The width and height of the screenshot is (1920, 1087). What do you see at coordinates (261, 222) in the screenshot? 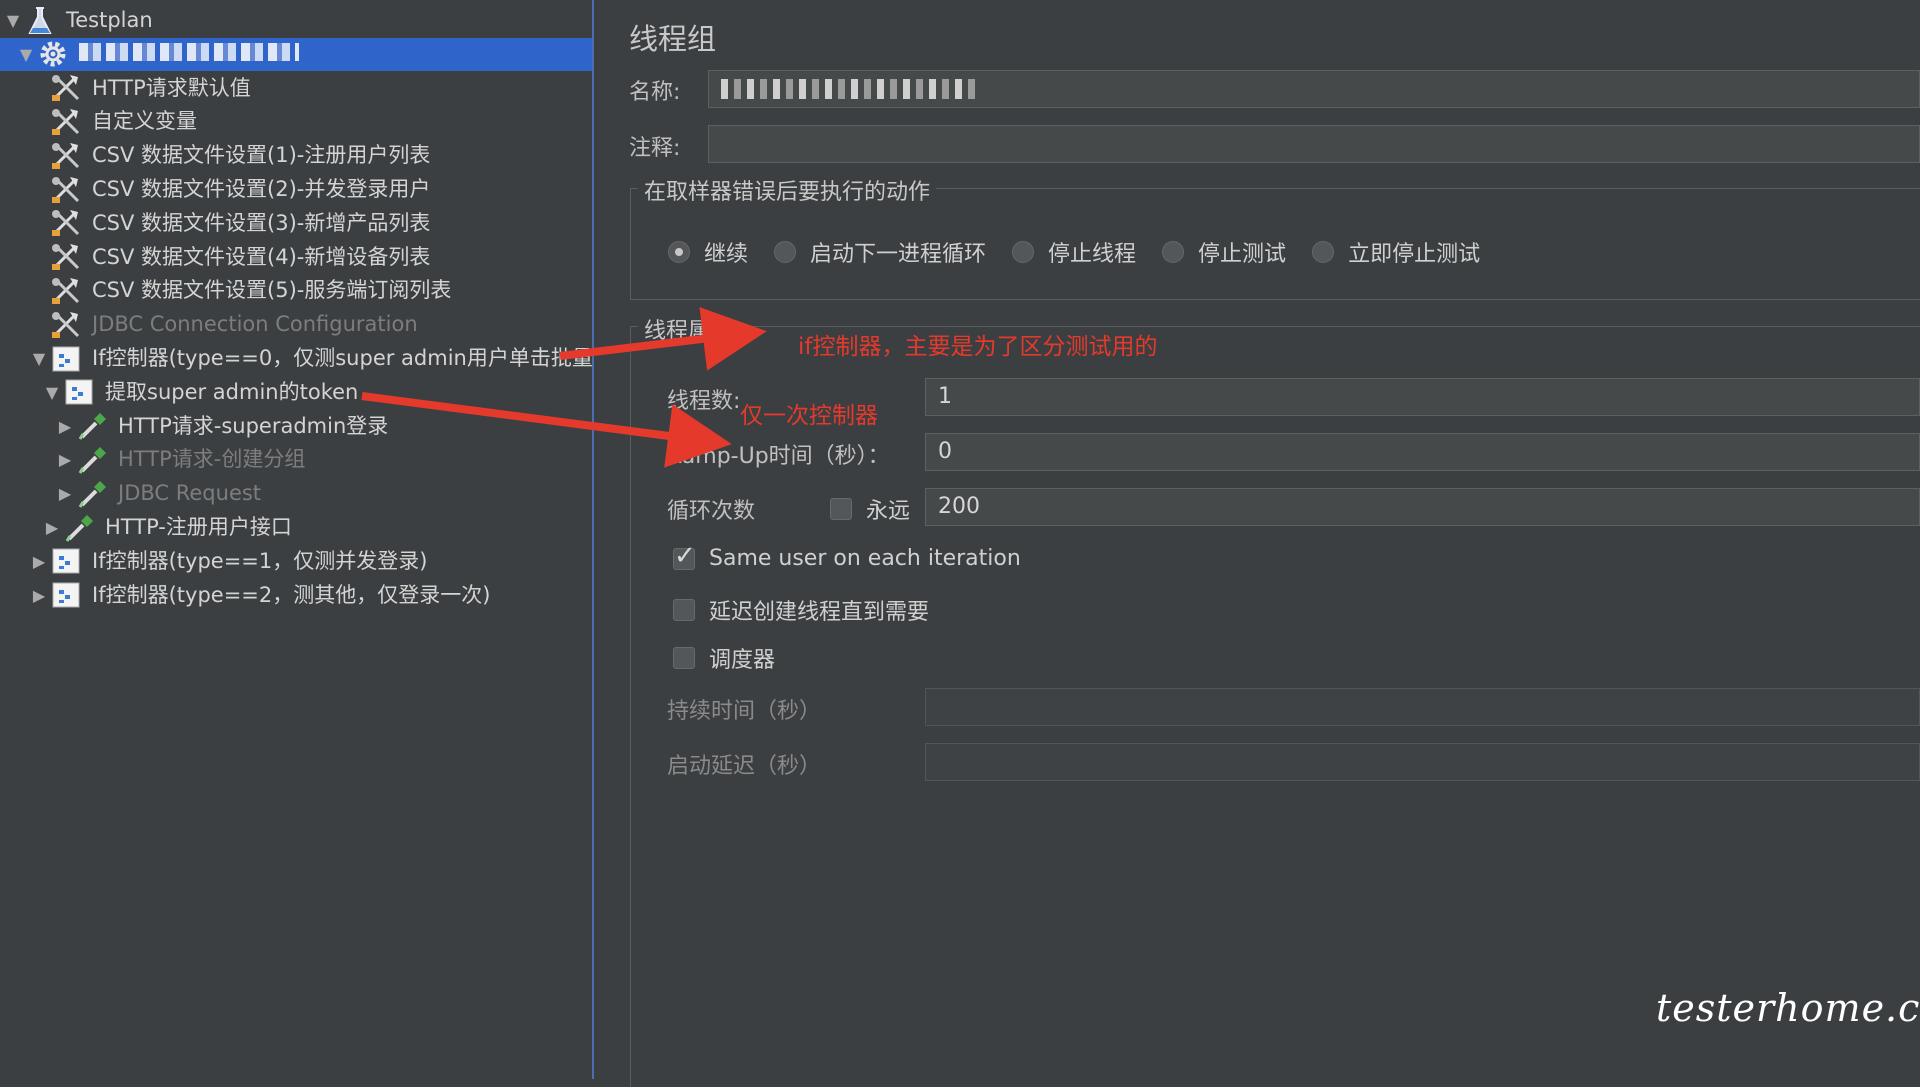
I see `tree-node-label: CSV 数据文件设置(3)-新增产品列表` at bounding box center [261, 222].